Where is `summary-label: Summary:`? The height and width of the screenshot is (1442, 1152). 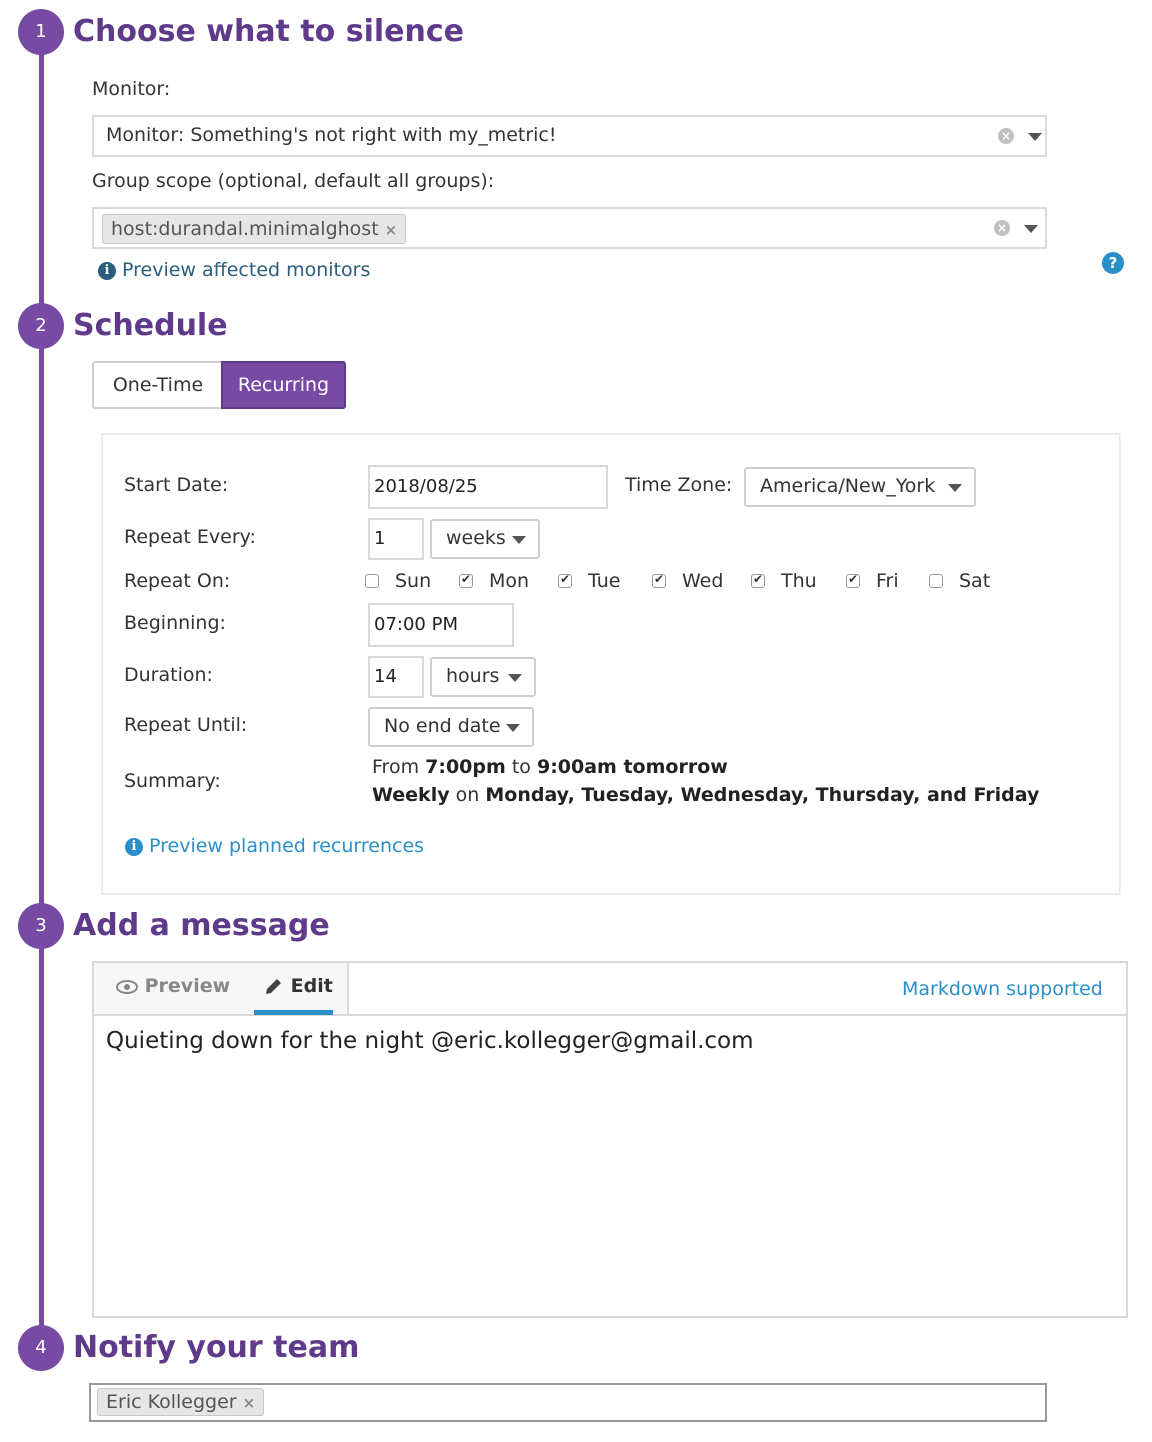 summary-label: Summary: is located at coordinates (172, 781).